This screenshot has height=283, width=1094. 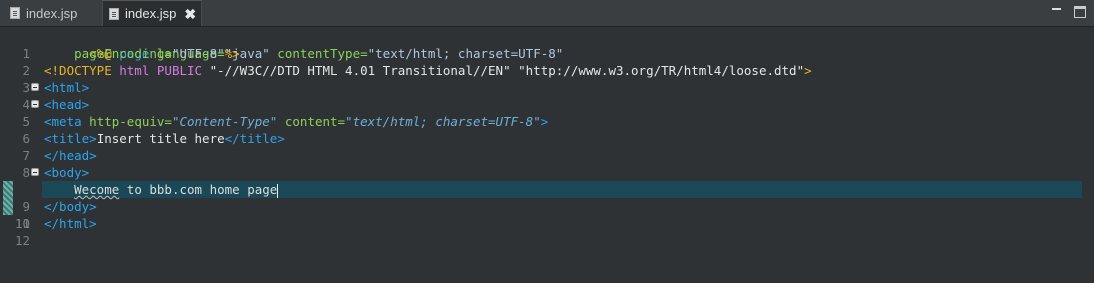 I want to click on html-tag: <title>, so click(x=70, y=138).